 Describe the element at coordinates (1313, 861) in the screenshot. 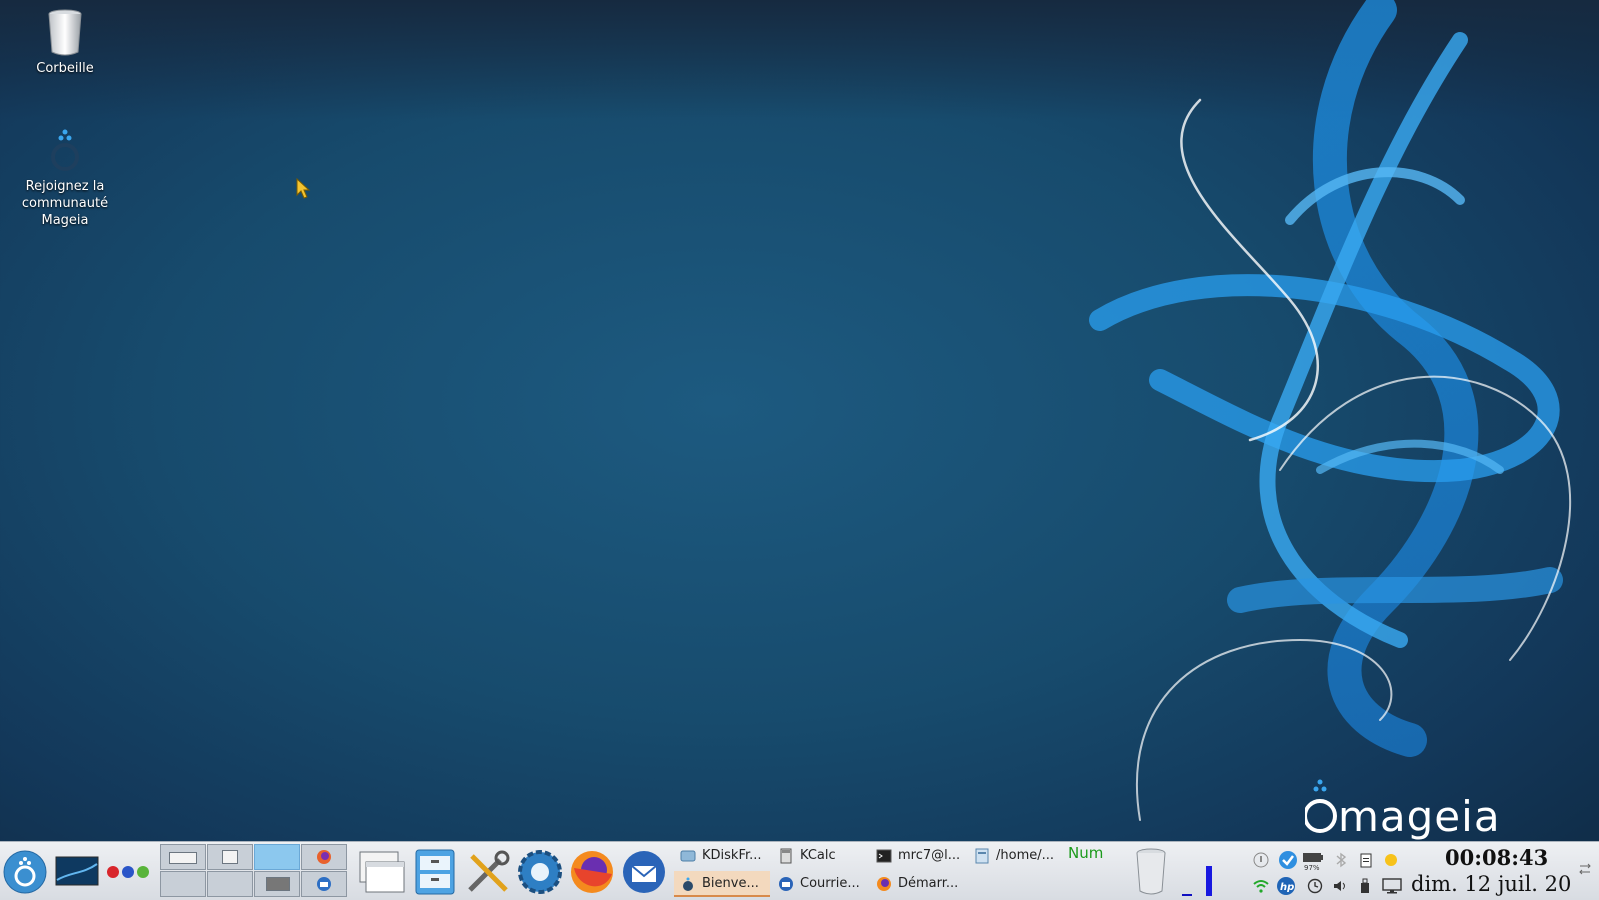

I see `battery-icon: 97%` at that location.